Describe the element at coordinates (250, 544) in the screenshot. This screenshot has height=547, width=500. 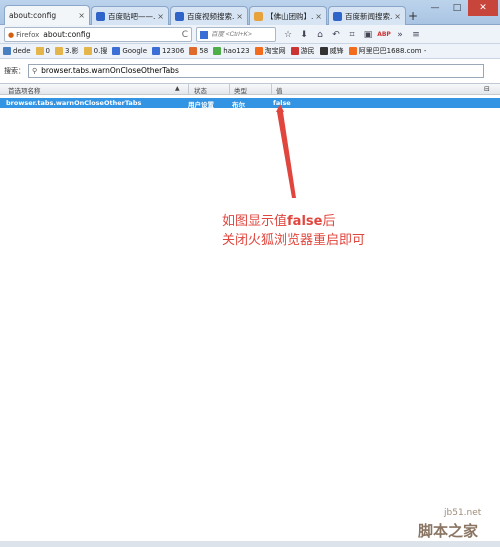
I see `window-bottom-border` at that location.